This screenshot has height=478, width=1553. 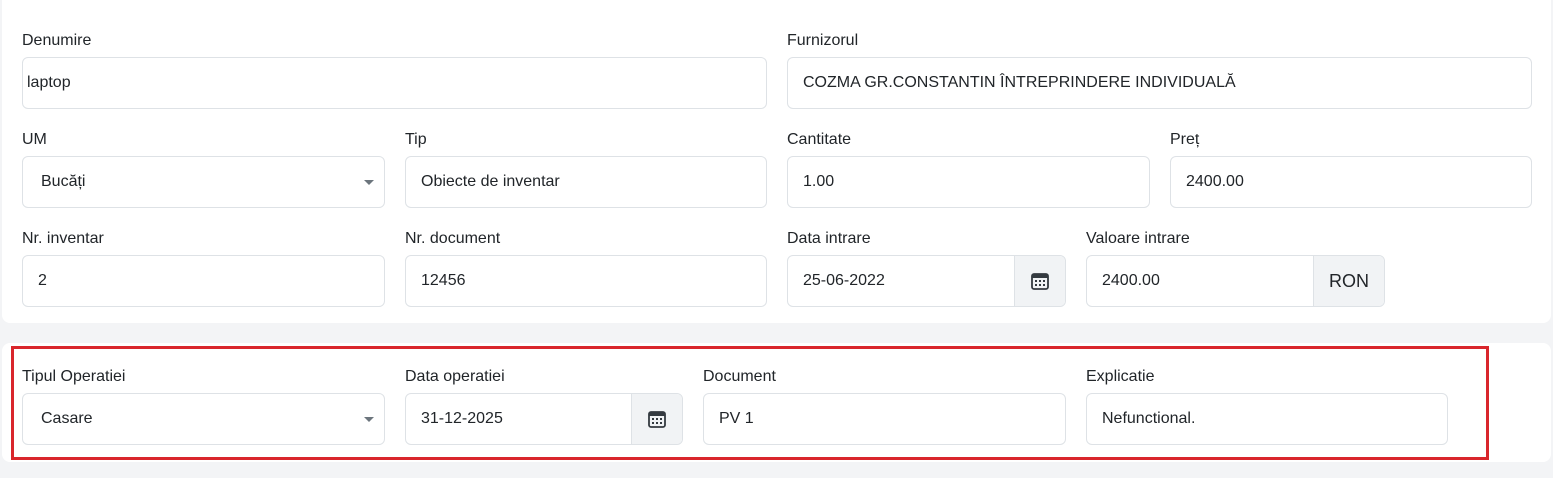 What do you see at coordinates (74, 376) in the screenshot?
I see `tipul-operatiei-label: Tipul Operatiei` at bounding box center [74, 376].